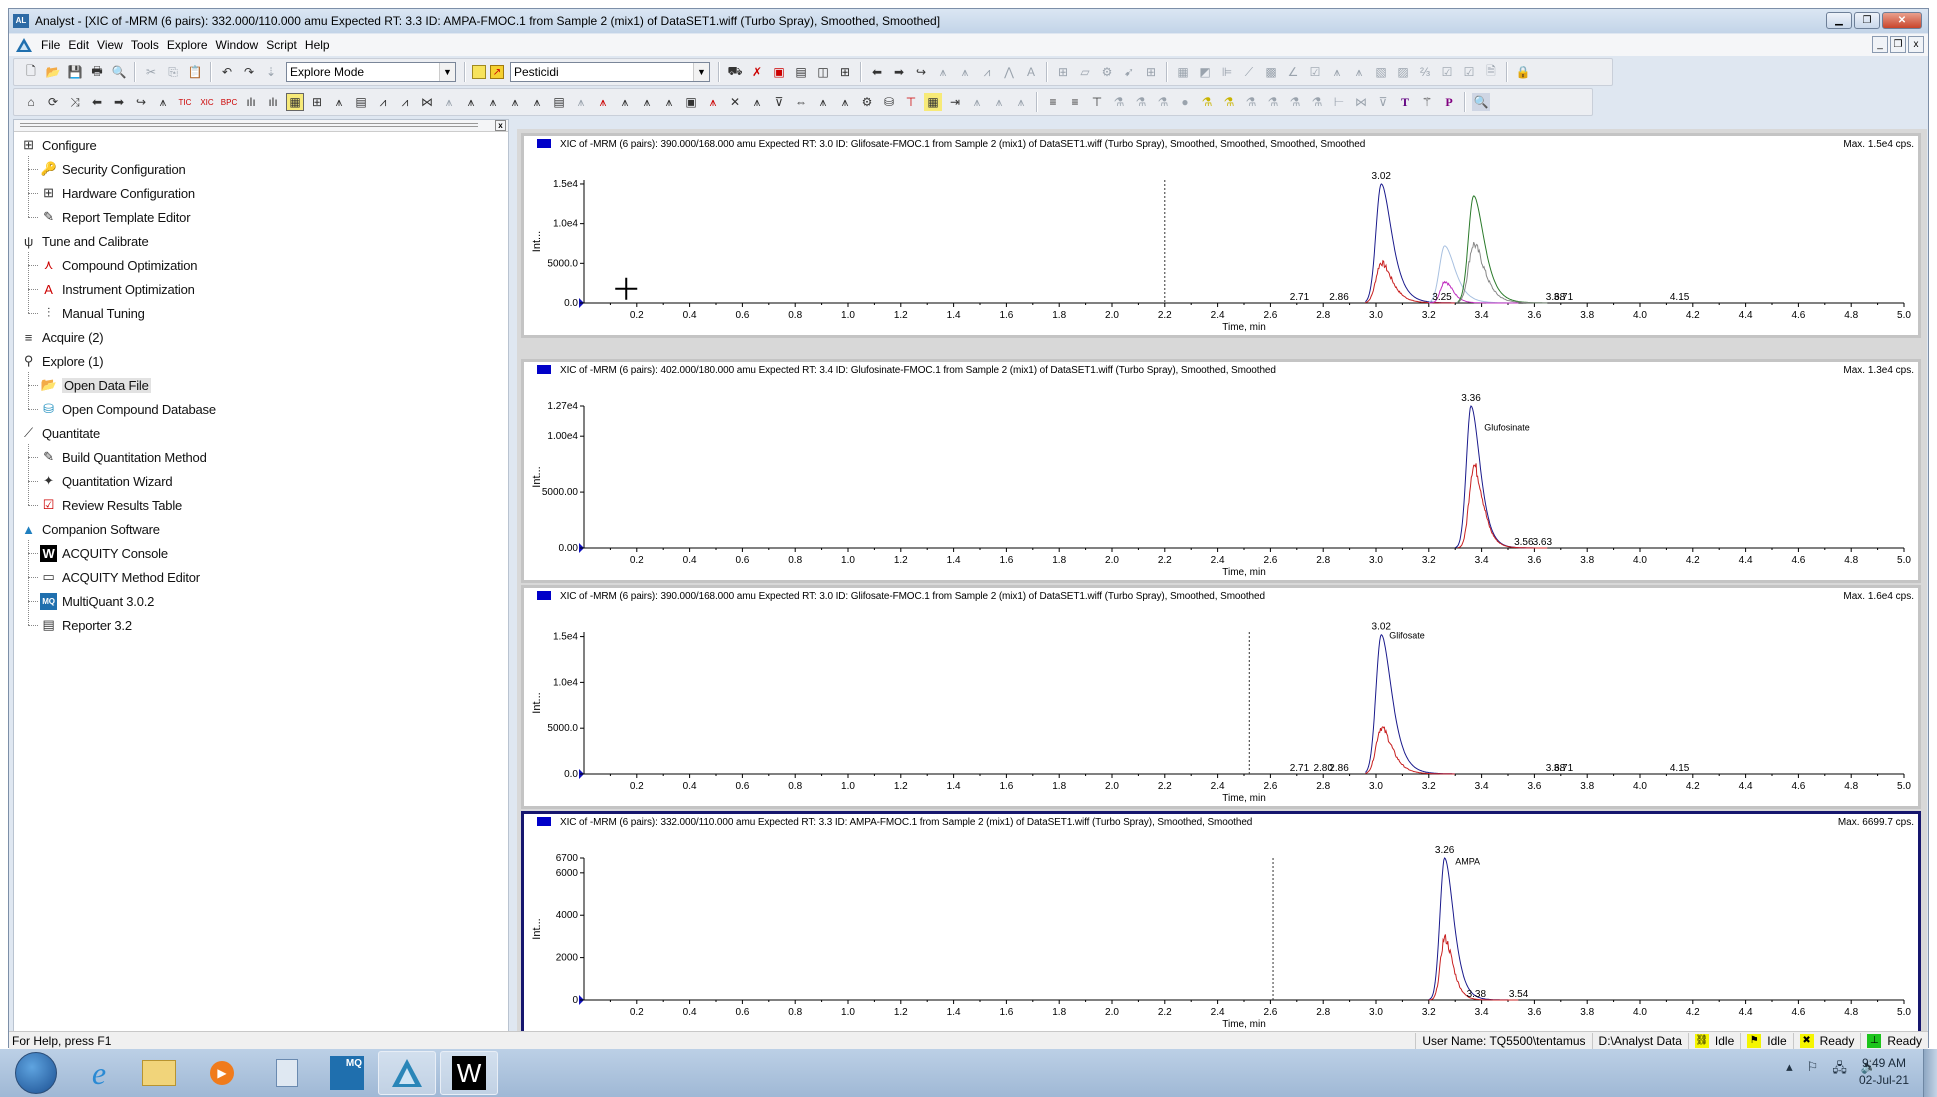  What do you see at coordinates (62, 361) in the screenshot?
I see `nav-group-explore: ⚲ Explore (1)` at bounding box center [62, 361].